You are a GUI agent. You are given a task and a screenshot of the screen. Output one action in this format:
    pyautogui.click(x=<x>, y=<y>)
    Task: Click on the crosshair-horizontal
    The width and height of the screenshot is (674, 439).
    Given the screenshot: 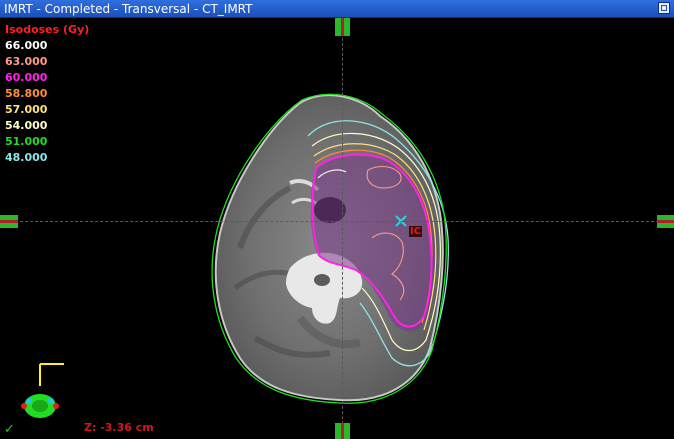 What is the action you would take?
    pyautogui.click(x=337, y=221)
    